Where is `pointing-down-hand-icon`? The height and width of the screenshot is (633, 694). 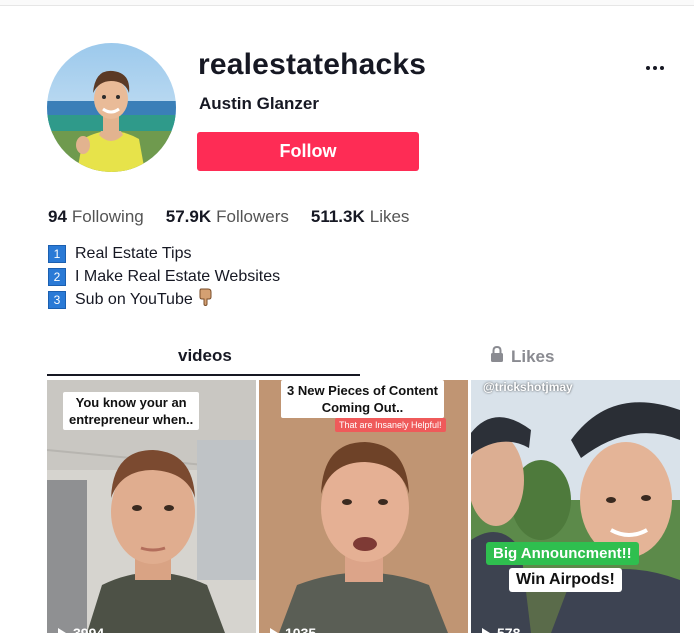
pointing-down-hand-icon is located at coordinates (205, 299).